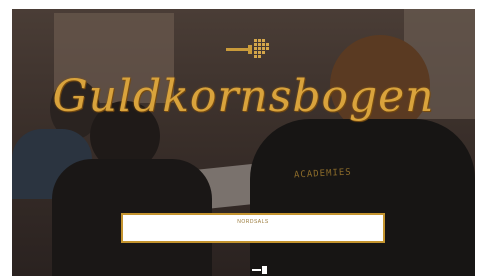  I want to click on footer-logo-icon, so click(259, 270).